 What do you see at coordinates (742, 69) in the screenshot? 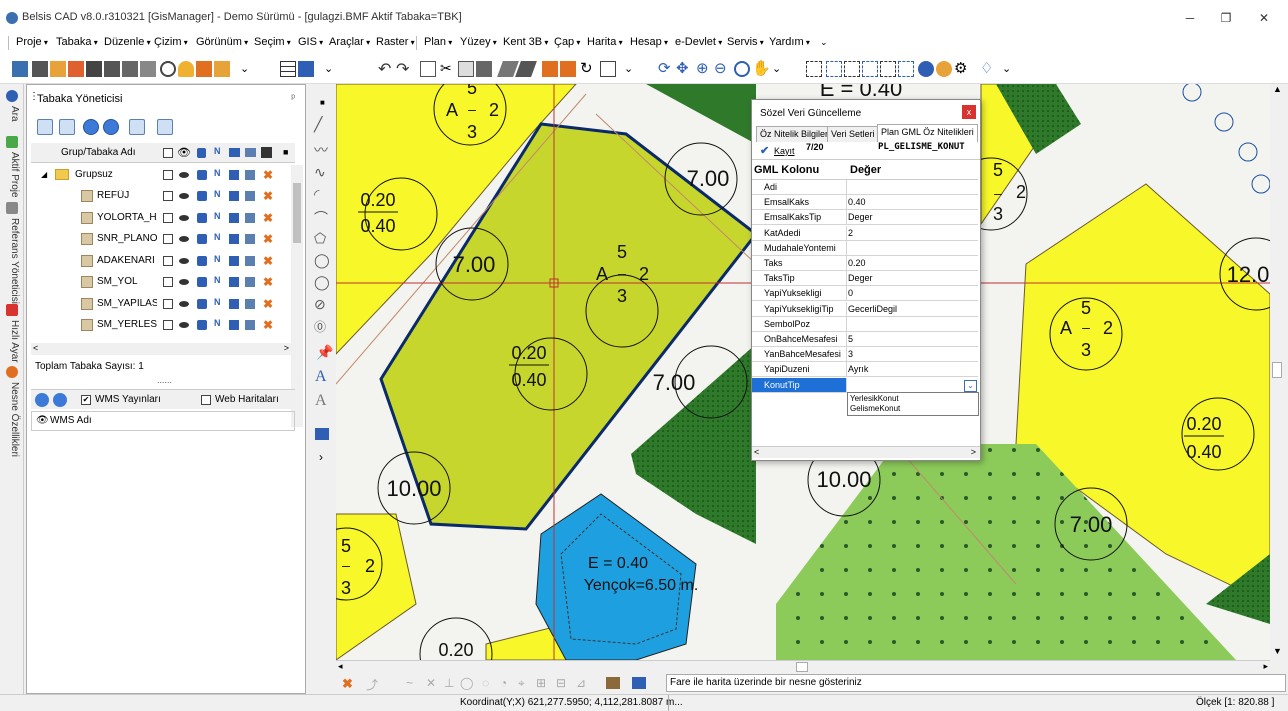
I see `zoom-window-icon` at bounding box center [742, 69].